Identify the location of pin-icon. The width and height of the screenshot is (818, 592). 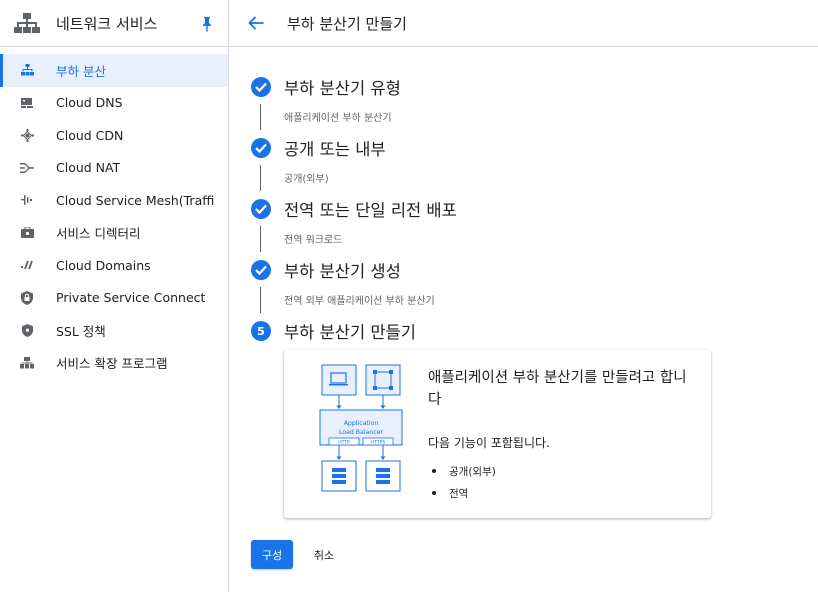
(207, 24).